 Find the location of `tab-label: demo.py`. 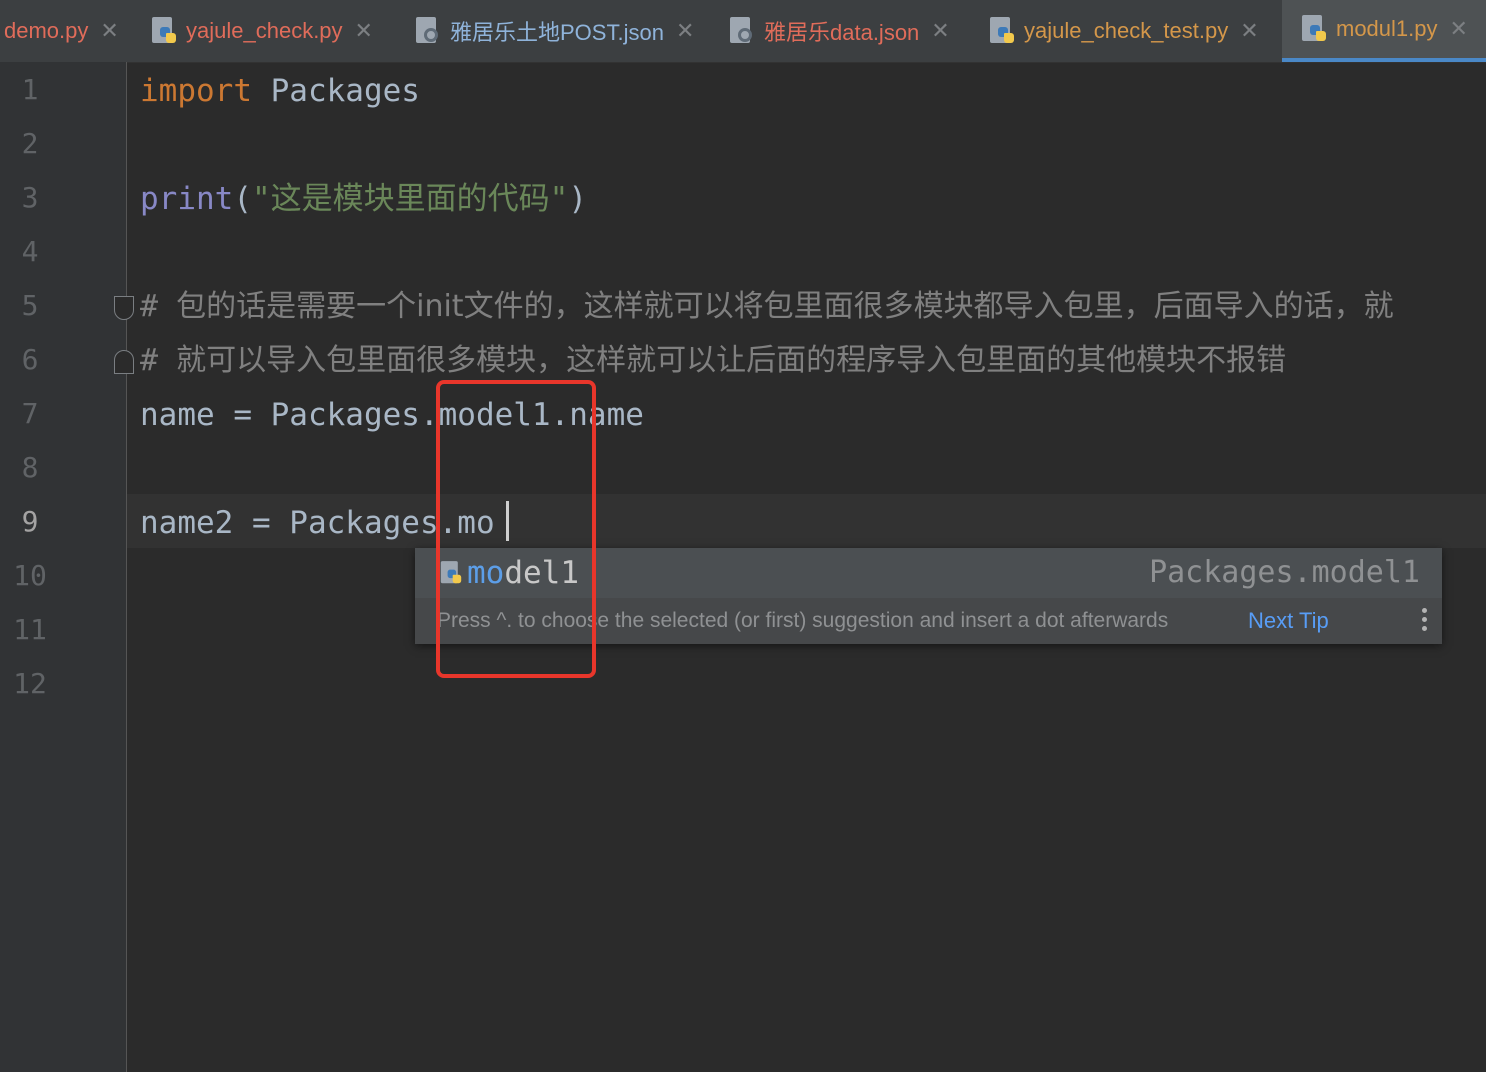

tab-label: demo.py is located at coordinates (46, 30).